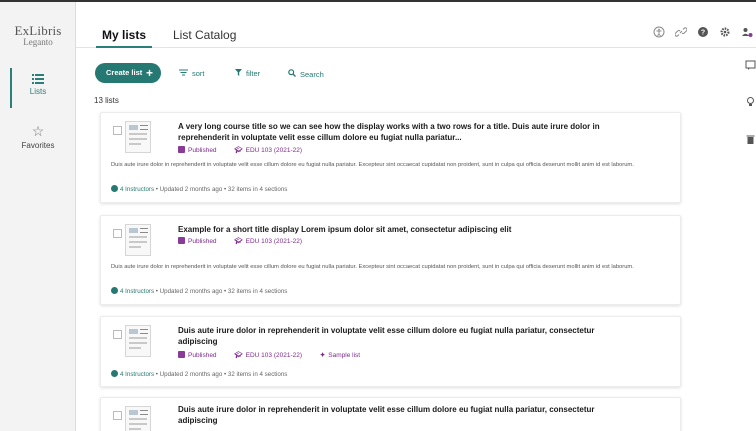  I want to click on create-list-button: Create list +, so click(128, 73).